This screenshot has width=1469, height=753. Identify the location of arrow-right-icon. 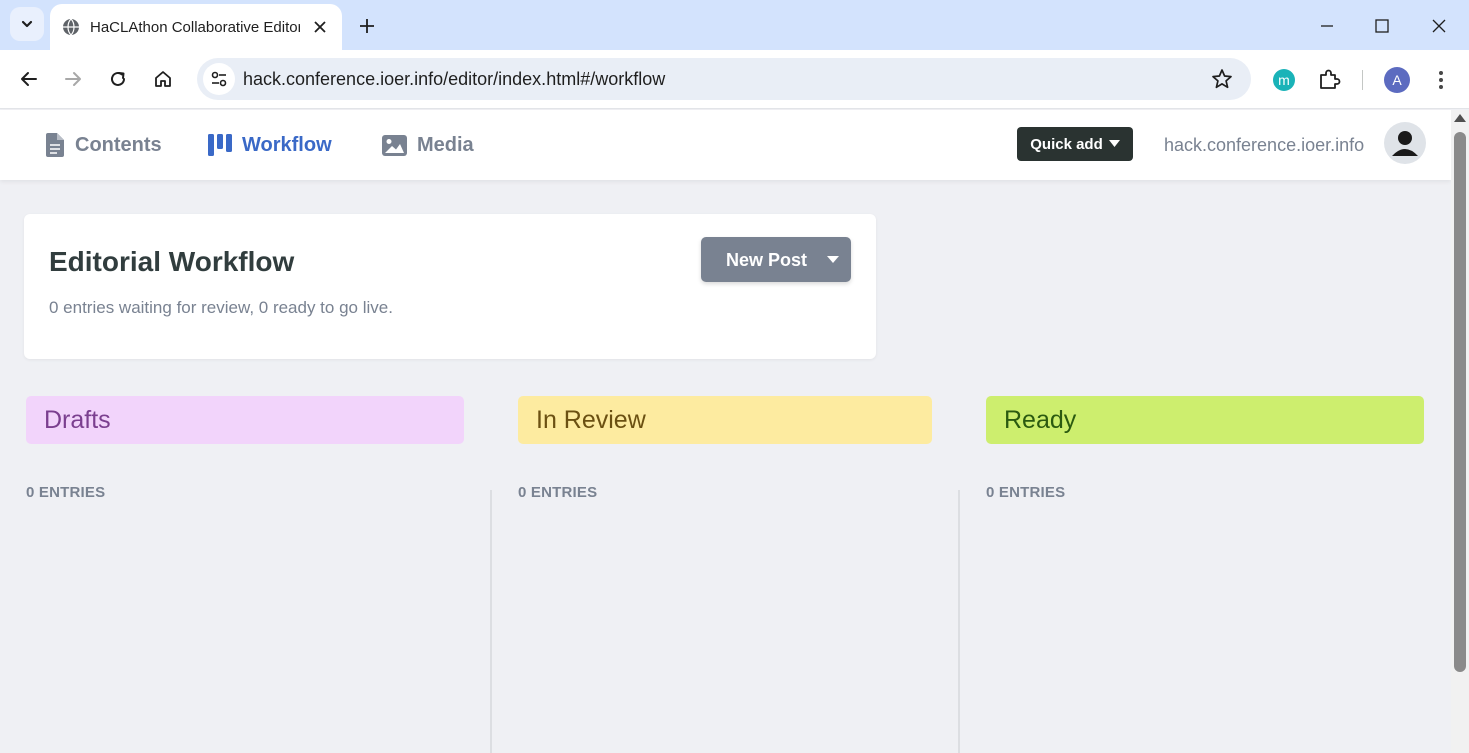
(73, 79).